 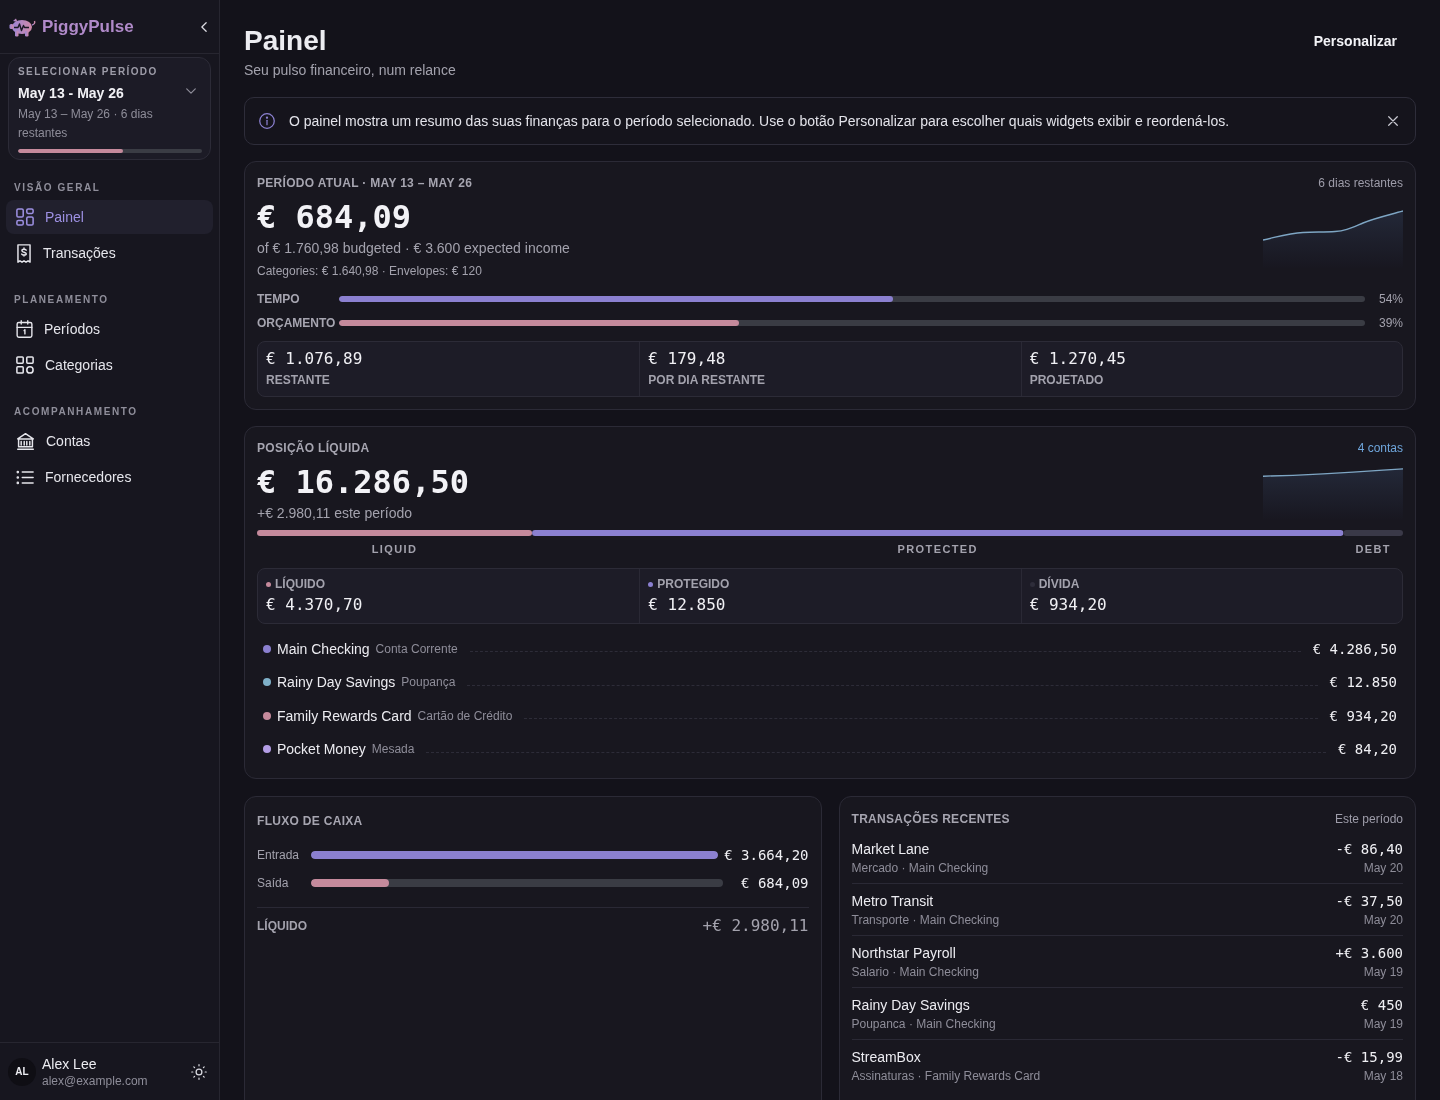 What do you see at coordinates (1383, 1076) in the screenshot?
I see `transaction-date: May 18` at bounding box center [1383, 1076].